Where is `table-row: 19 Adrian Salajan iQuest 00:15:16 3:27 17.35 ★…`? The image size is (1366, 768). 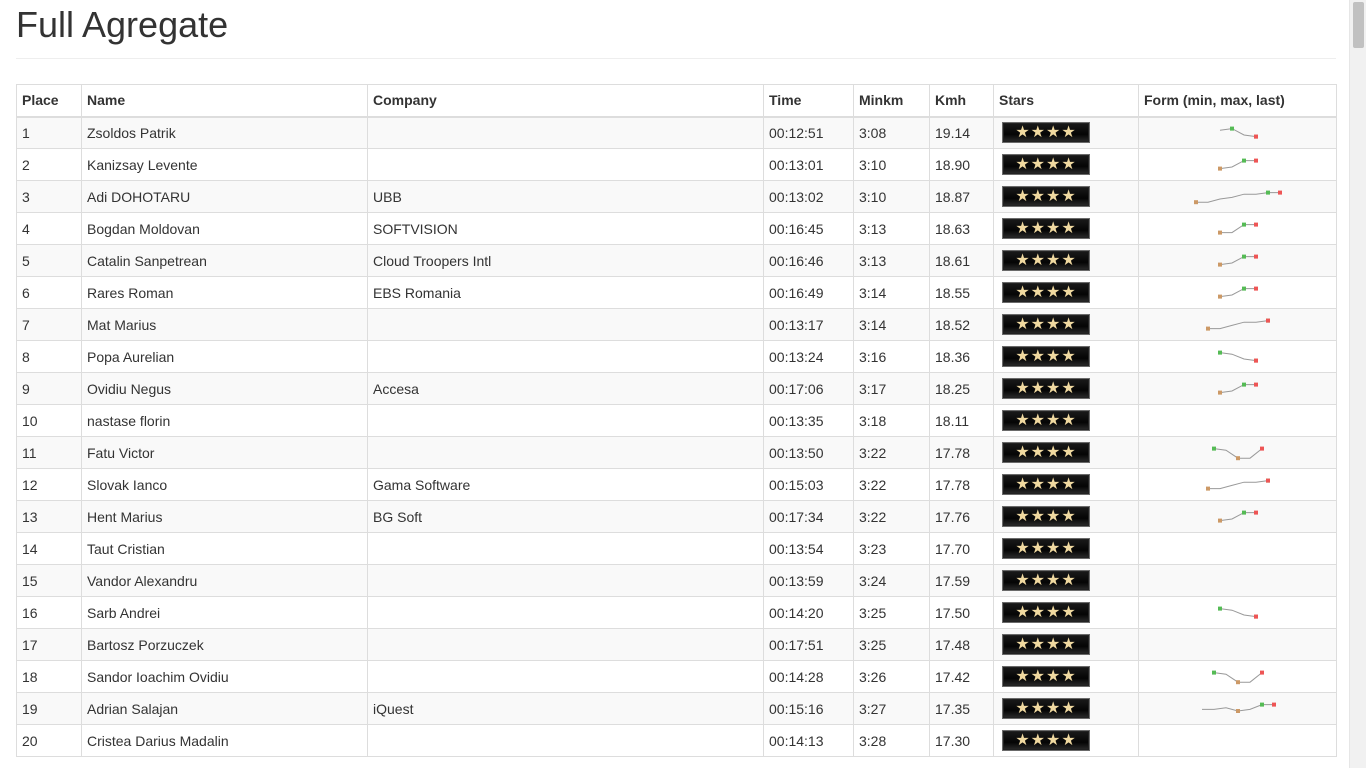 table-row: 19 Adrian Salajan iQuest 00:15:16 3:27 17.35 ★… is located at coordinates (676, 708).